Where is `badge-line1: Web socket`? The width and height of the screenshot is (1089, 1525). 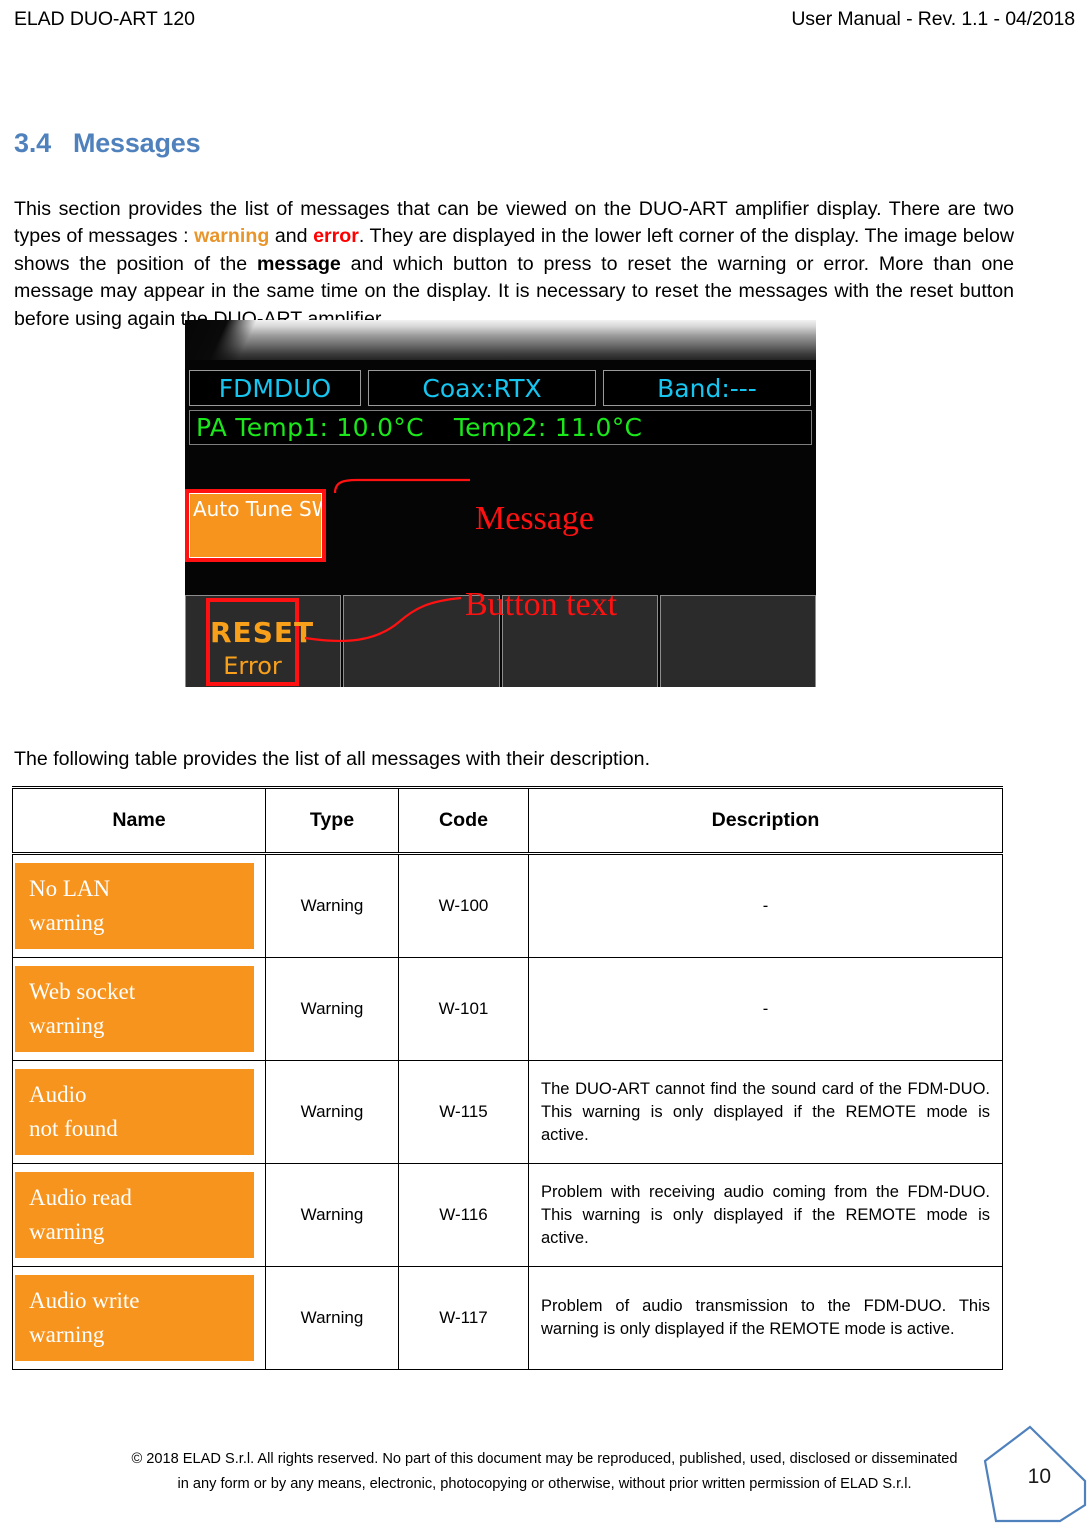
badge-line1: Web socket is located at coordinates (82, 991).